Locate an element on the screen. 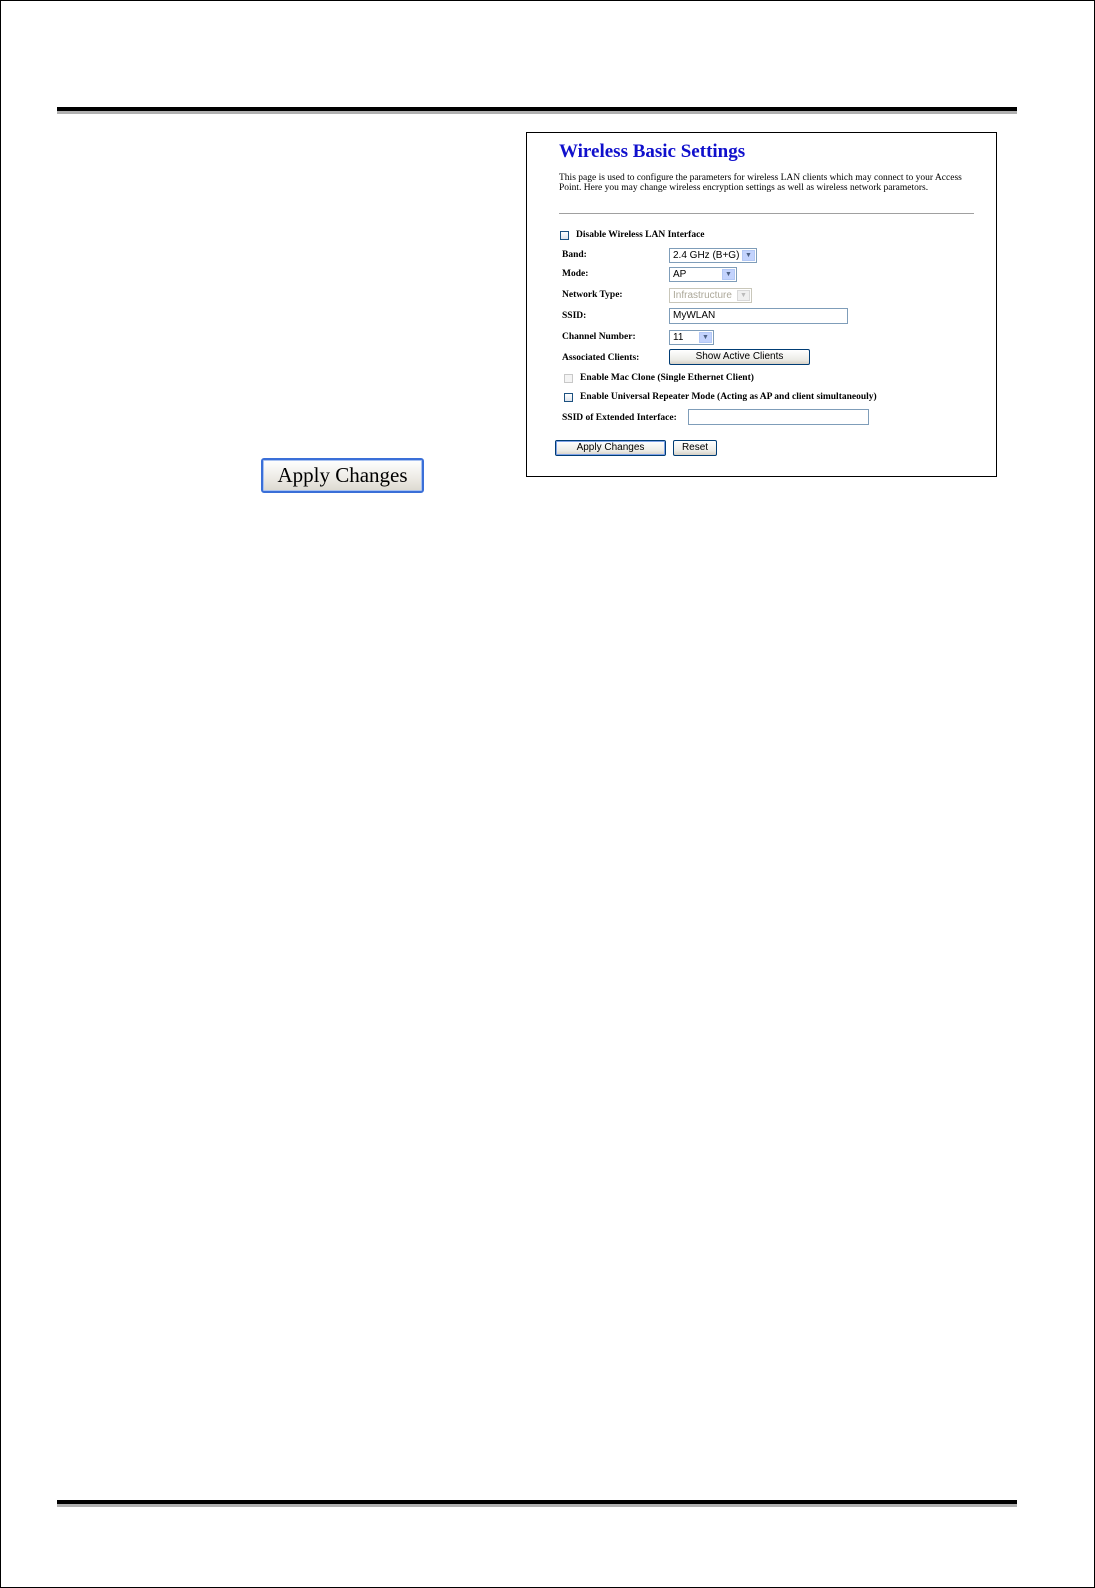  band-select-value: 2.4 GHz (B+G) is located at coordinates (706, 255).